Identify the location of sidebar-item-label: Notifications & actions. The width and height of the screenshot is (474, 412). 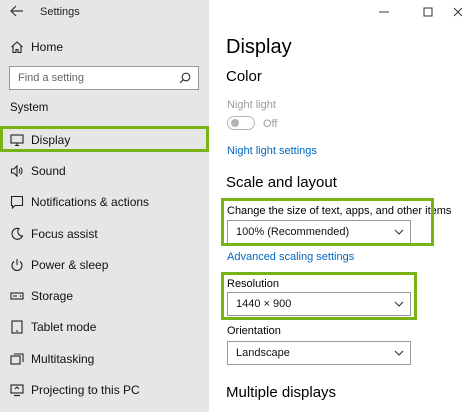
(90, 202).